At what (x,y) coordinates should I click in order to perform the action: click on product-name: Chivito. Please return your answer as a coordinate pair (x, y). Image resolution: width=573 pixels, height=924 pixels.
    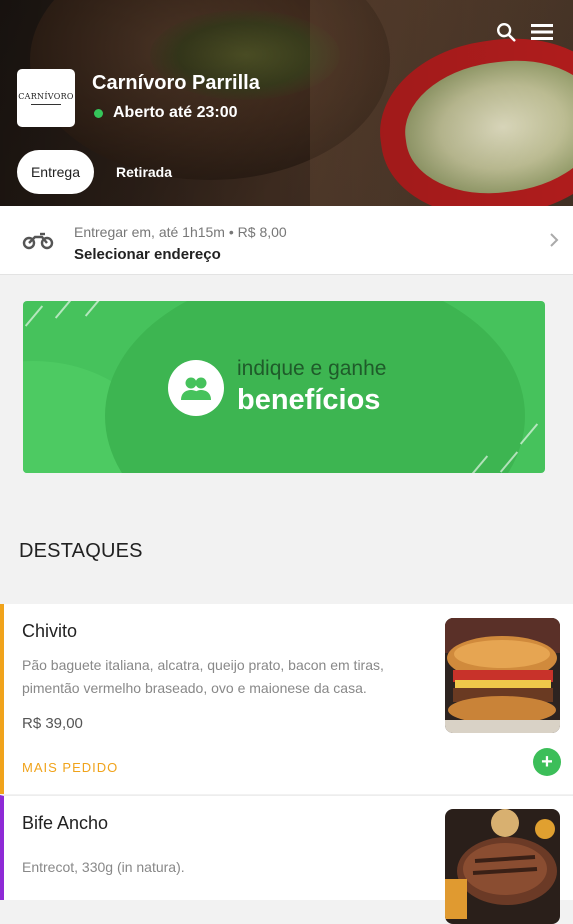
    Looking at the image, I should click on (50, 631).